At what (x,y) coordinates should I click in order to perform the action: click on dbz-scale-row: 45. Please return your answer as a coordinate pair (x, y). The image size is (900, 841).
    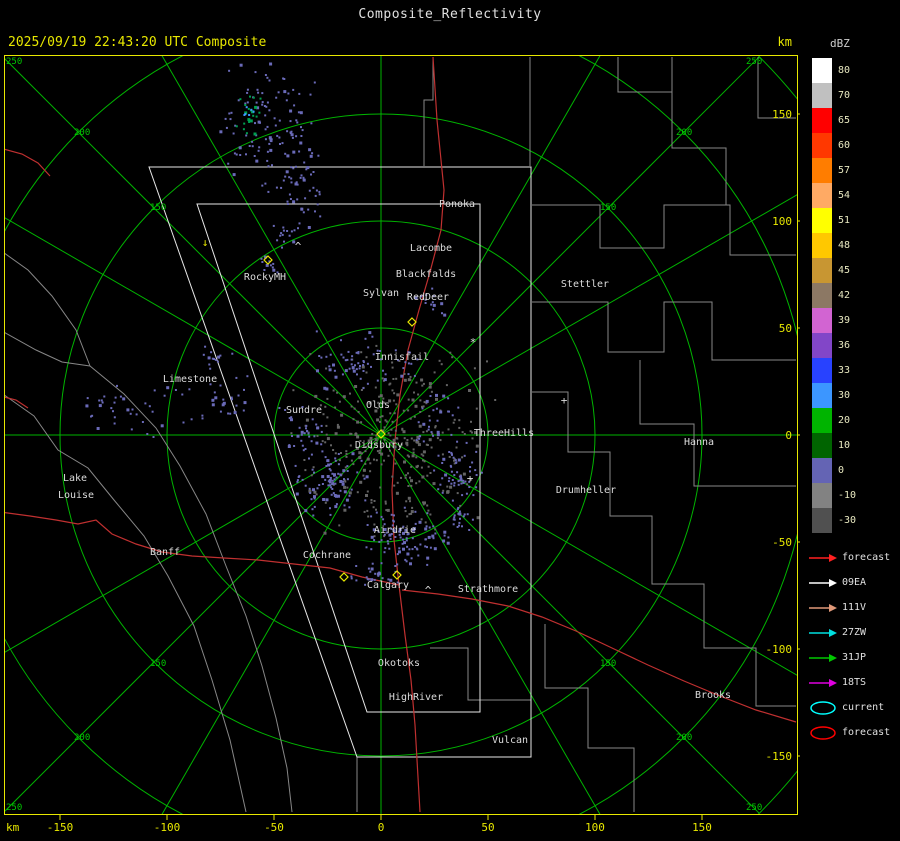
    Looking at the image, I should click on (834, 270).